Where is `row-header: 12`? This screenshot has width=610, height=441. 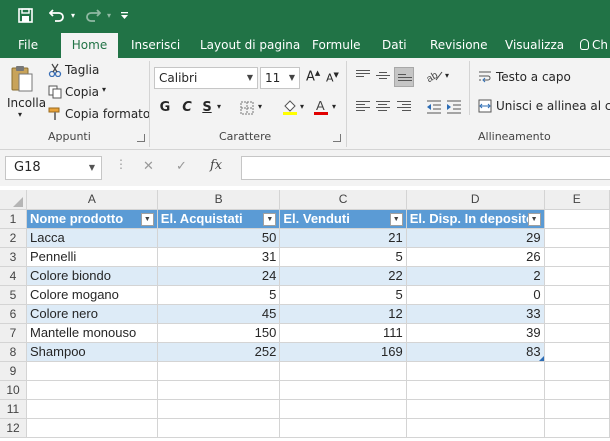
row-header: 12 is located at coordinates (13, 428).